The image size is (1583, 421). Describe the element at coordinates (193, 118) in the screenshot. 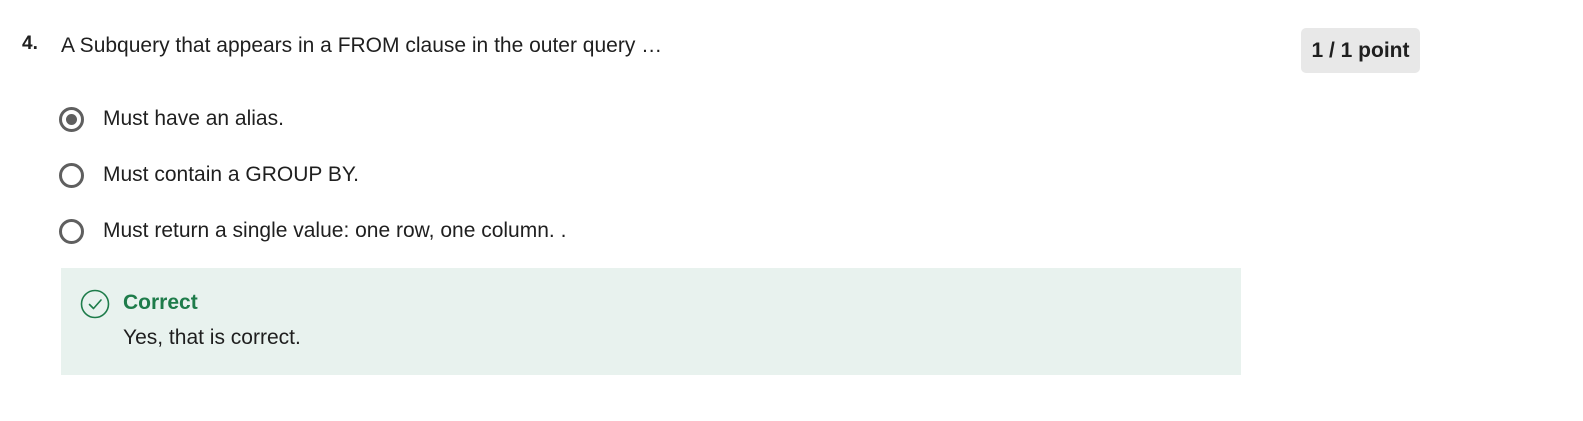

I see `option-label: Must have an alias.` at that location.